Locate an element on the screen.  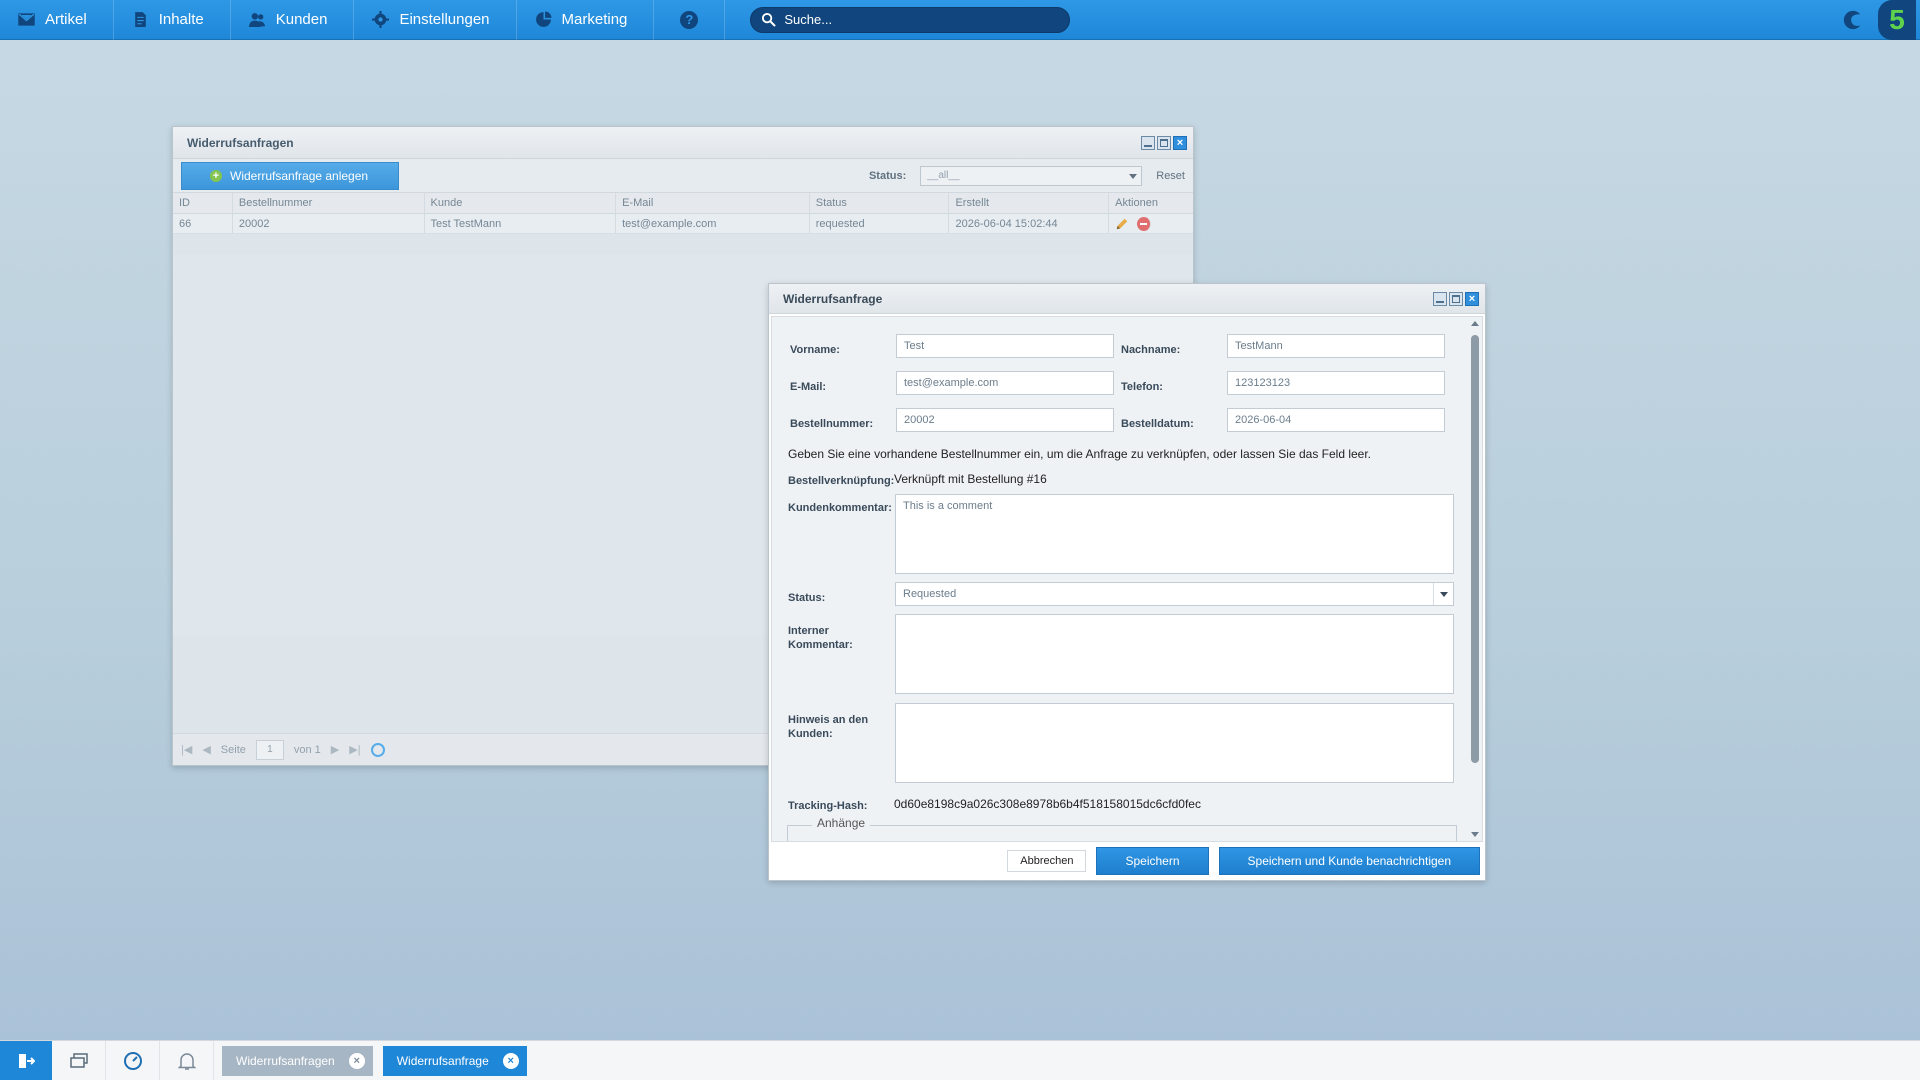
ordernumber-field: 20002 is located at coordinates (1005, 420).